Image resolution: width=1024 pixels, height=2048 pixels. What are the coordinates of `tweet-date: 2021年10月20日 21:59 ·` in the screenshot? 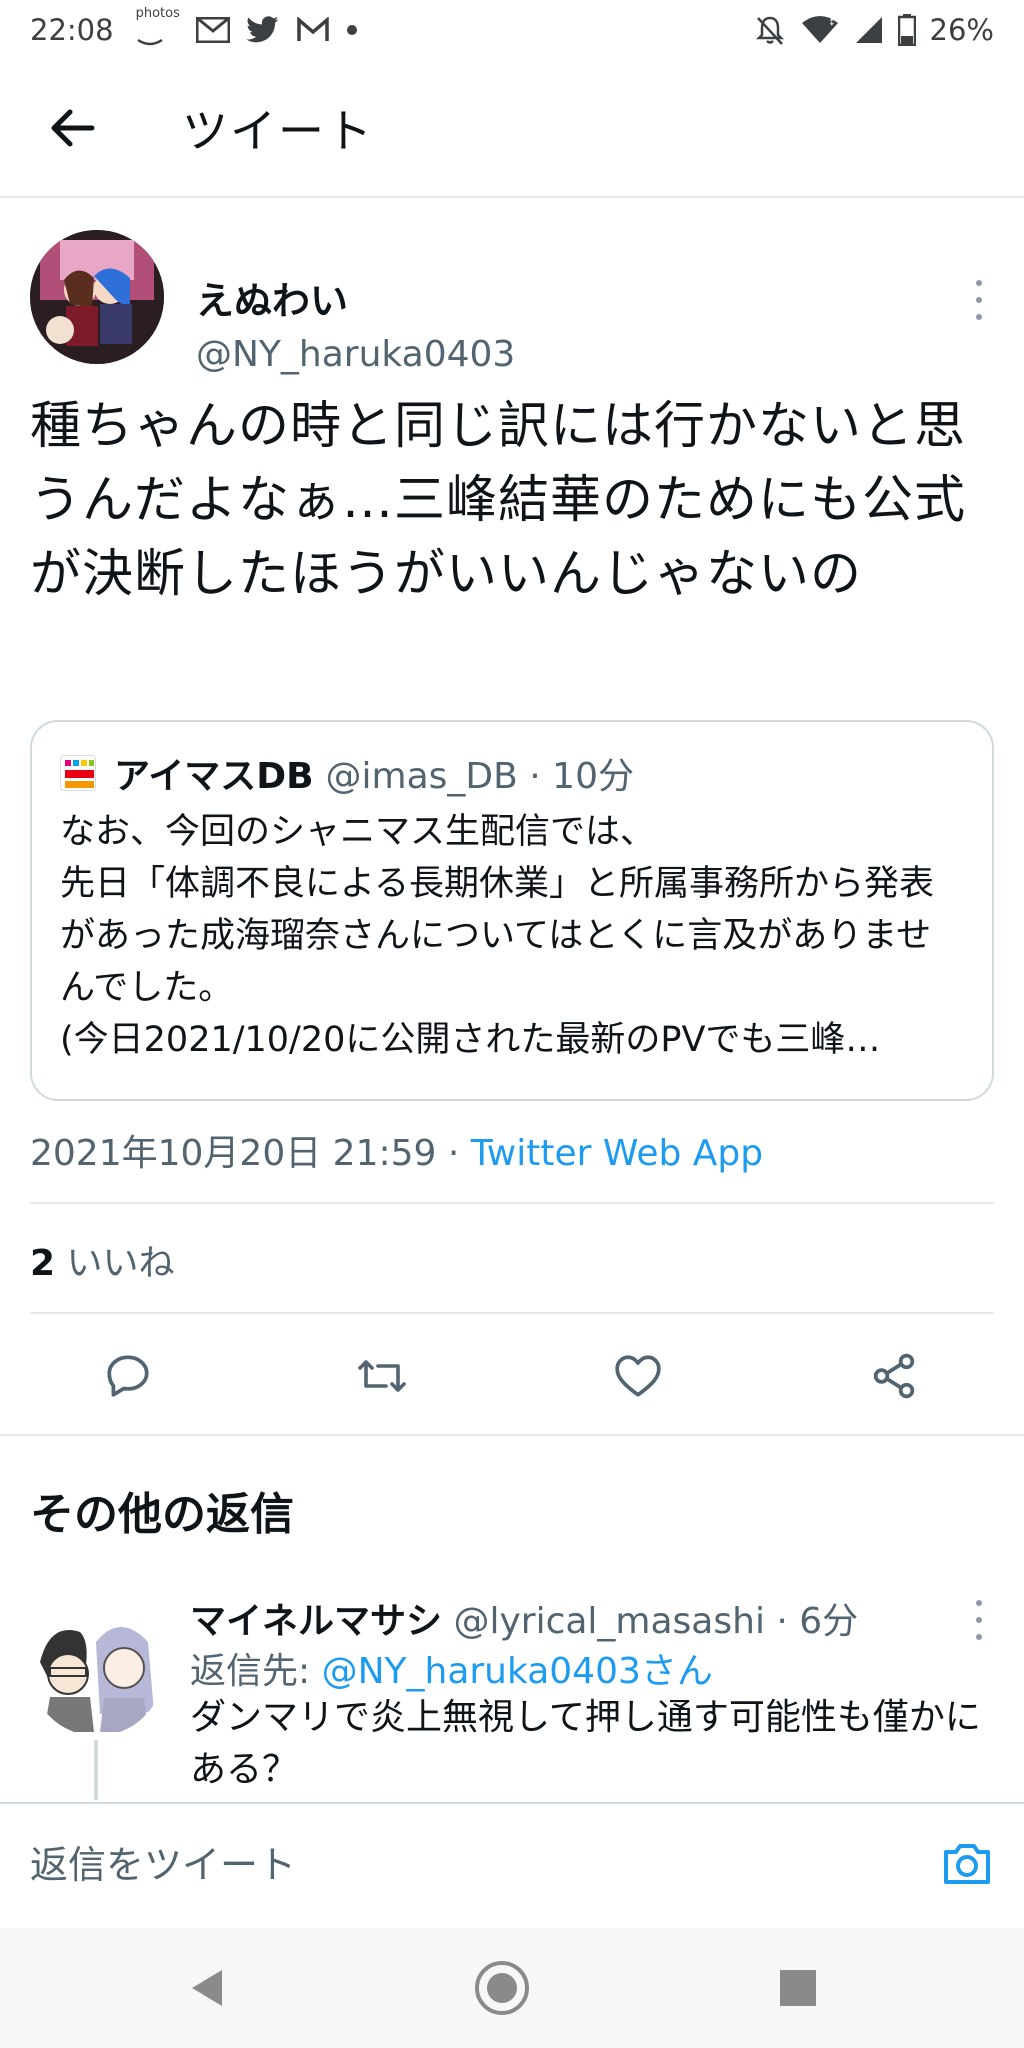 It's located at (250, 1153).